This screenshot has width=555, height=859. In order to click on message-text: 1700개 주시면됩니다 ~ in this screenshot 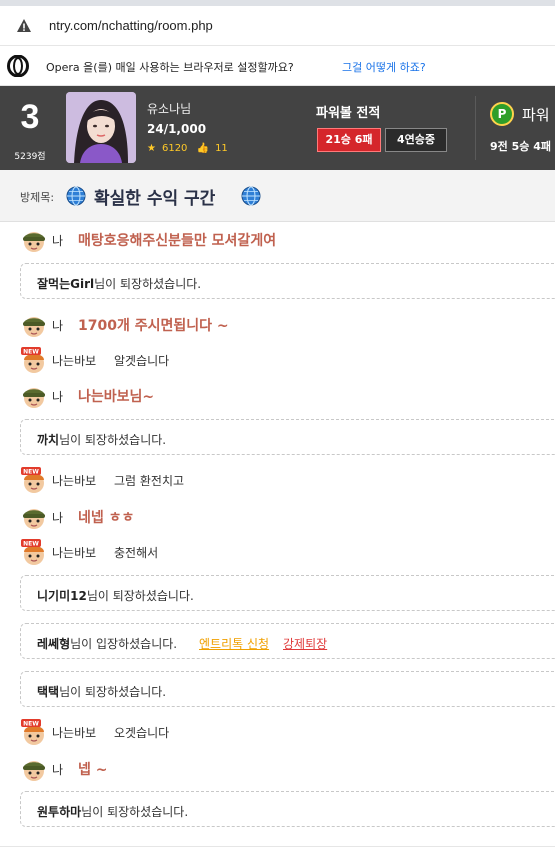, I will do `click(153, 326)`.